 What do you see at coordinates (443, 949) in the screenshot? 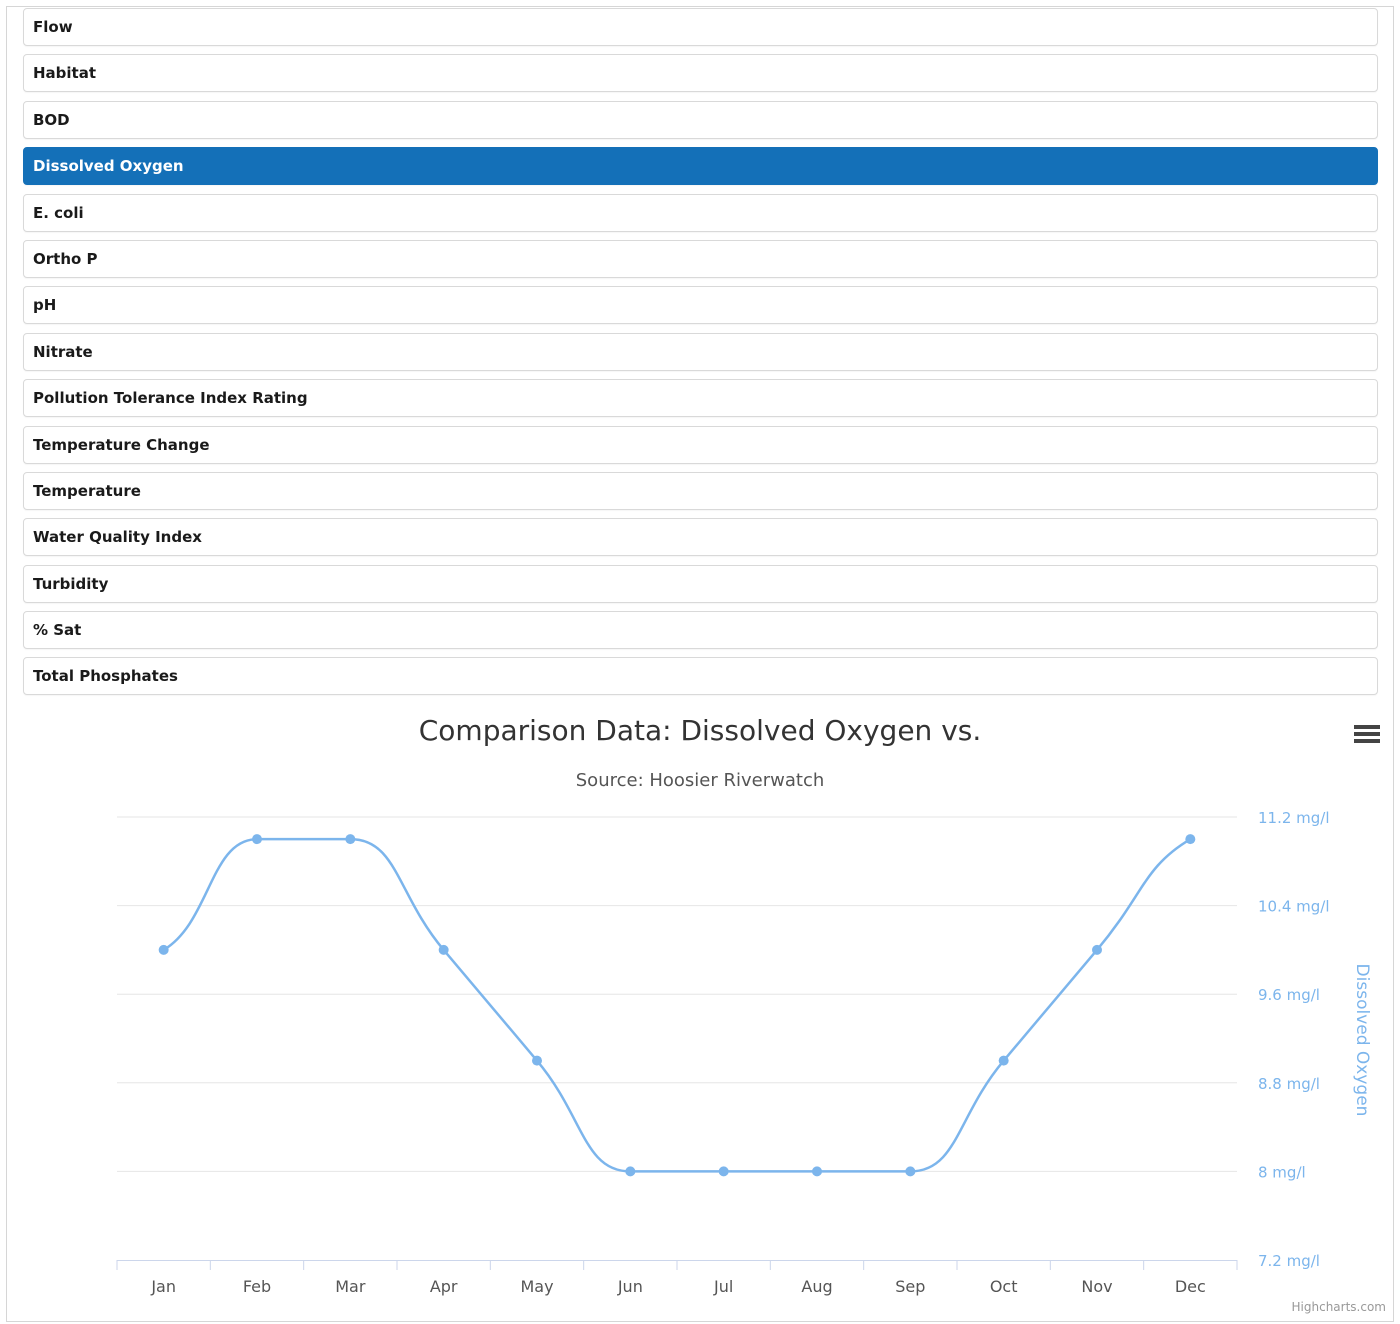
I see `data-point-apr` at bounding box center [443, 949].